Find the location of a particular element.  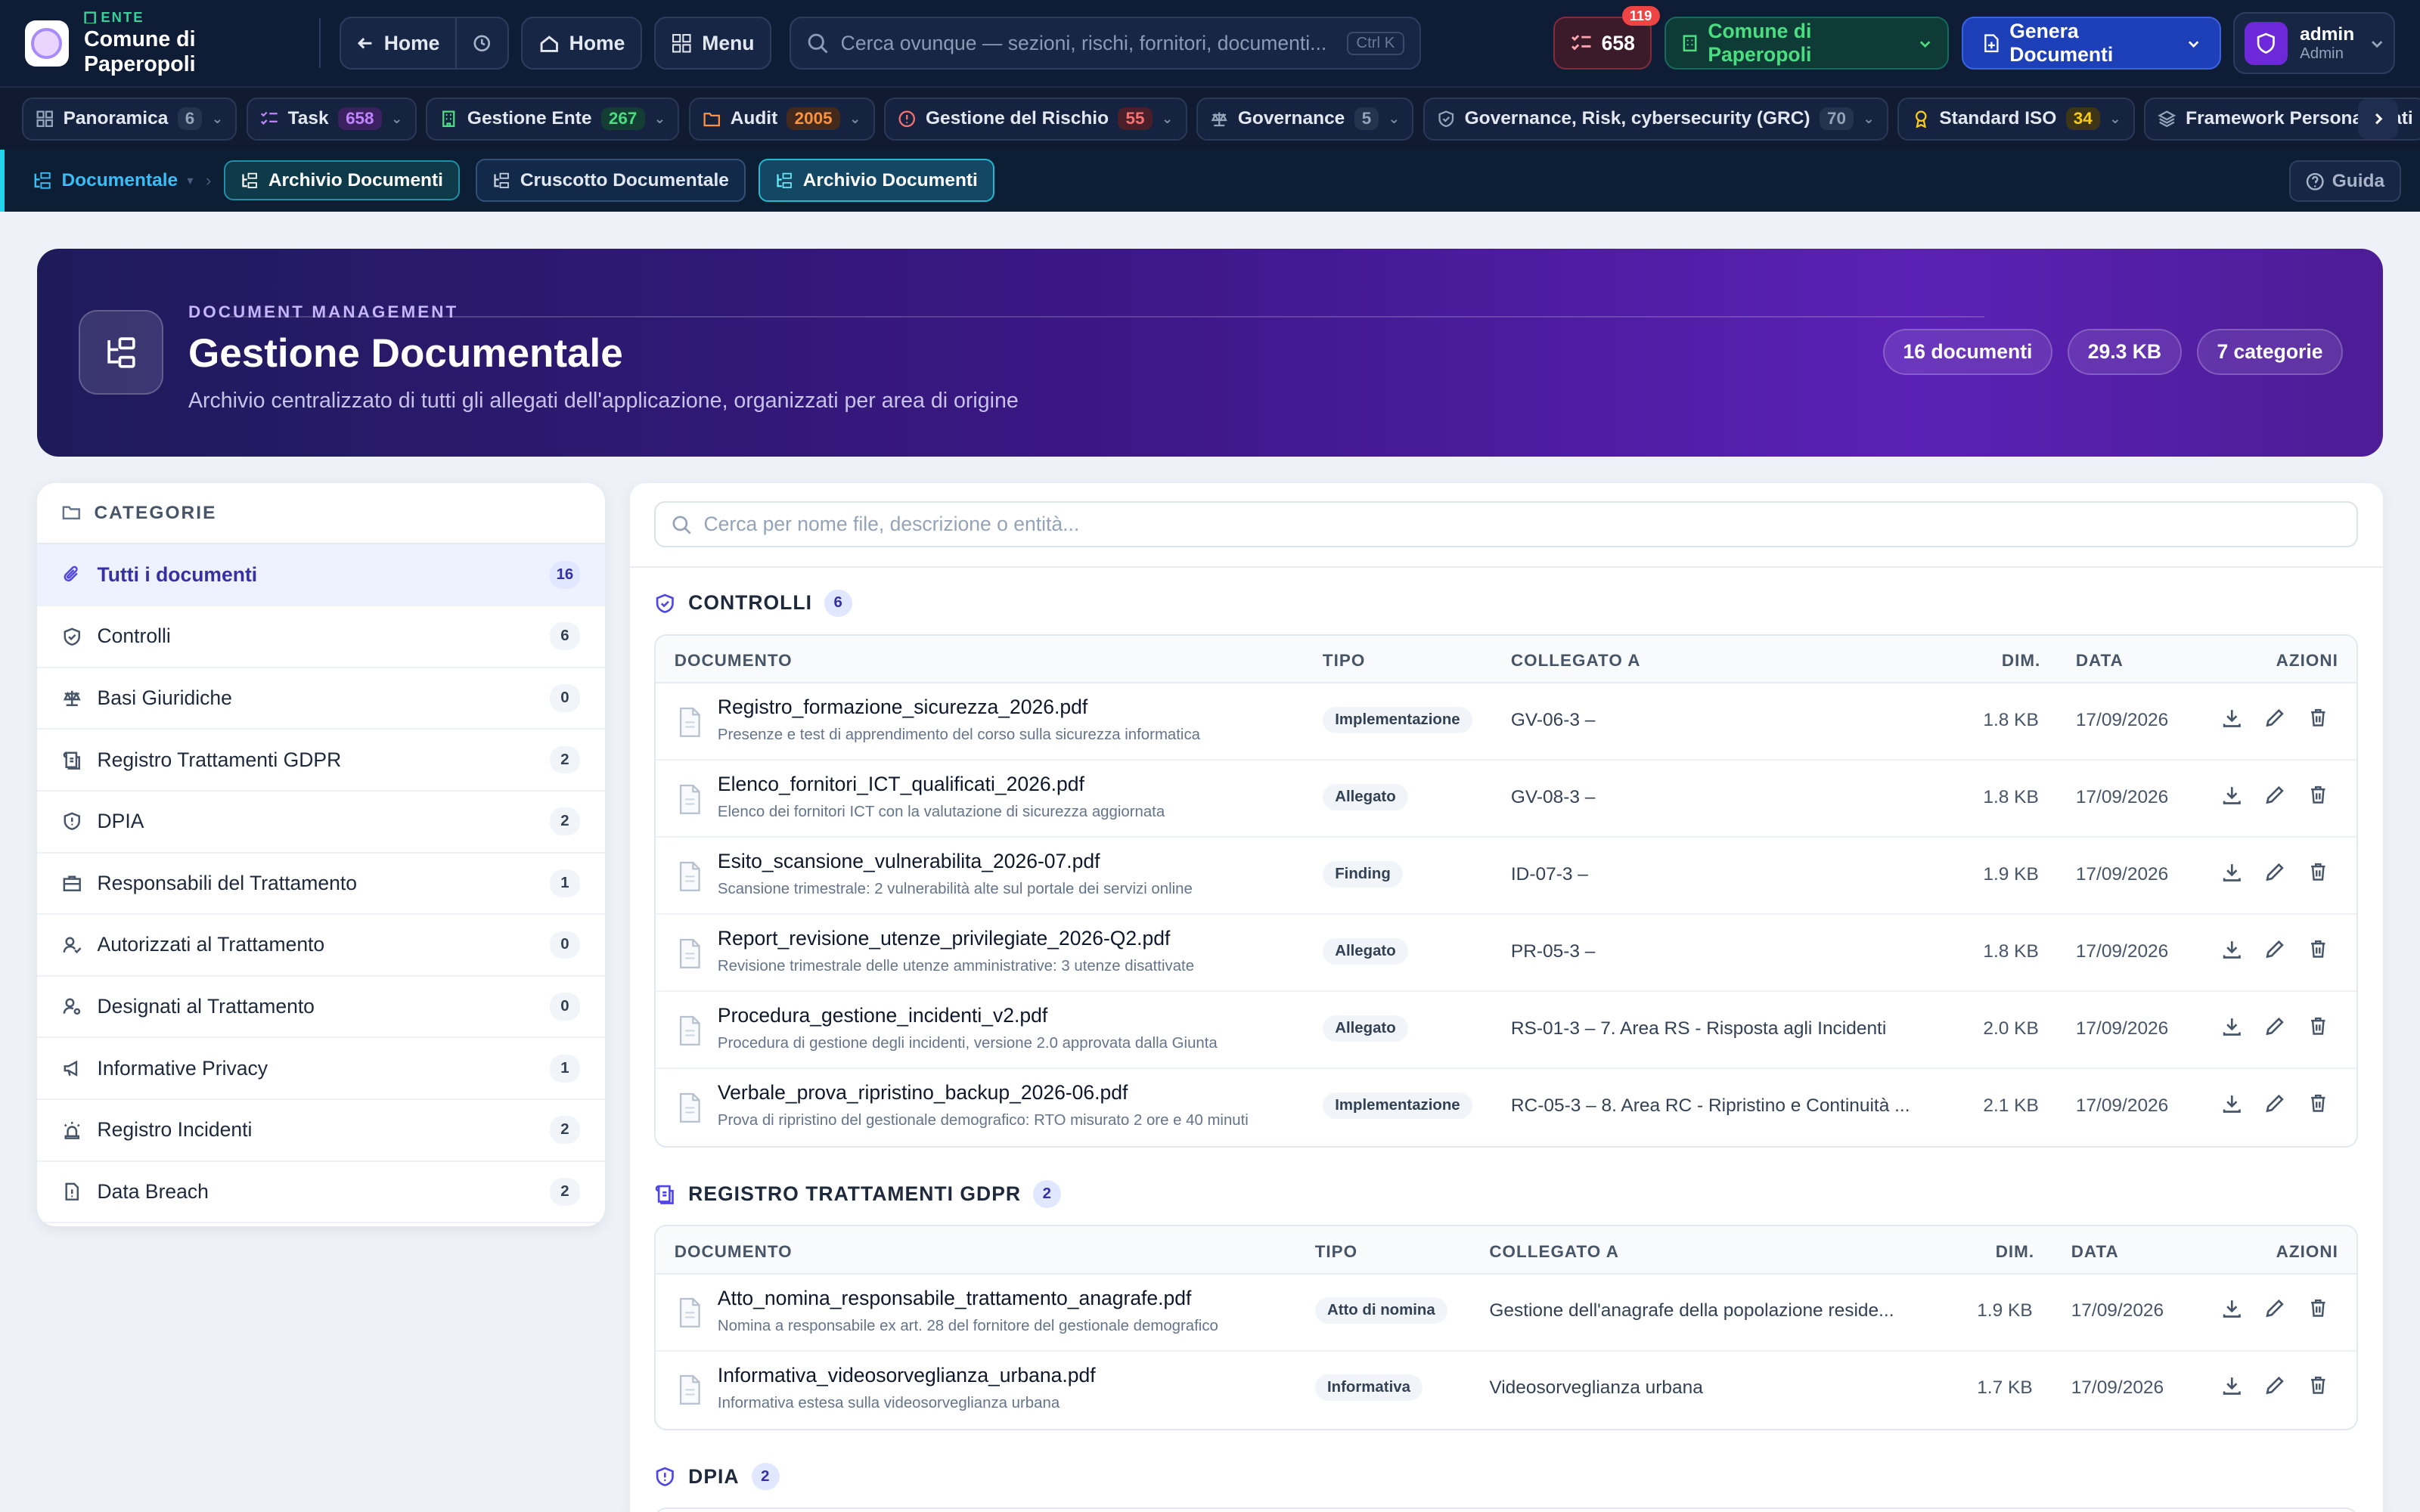

sidebar-item-basi-giuridiche: Basi Giuridiche 0 is located at coordinates (320, 699).